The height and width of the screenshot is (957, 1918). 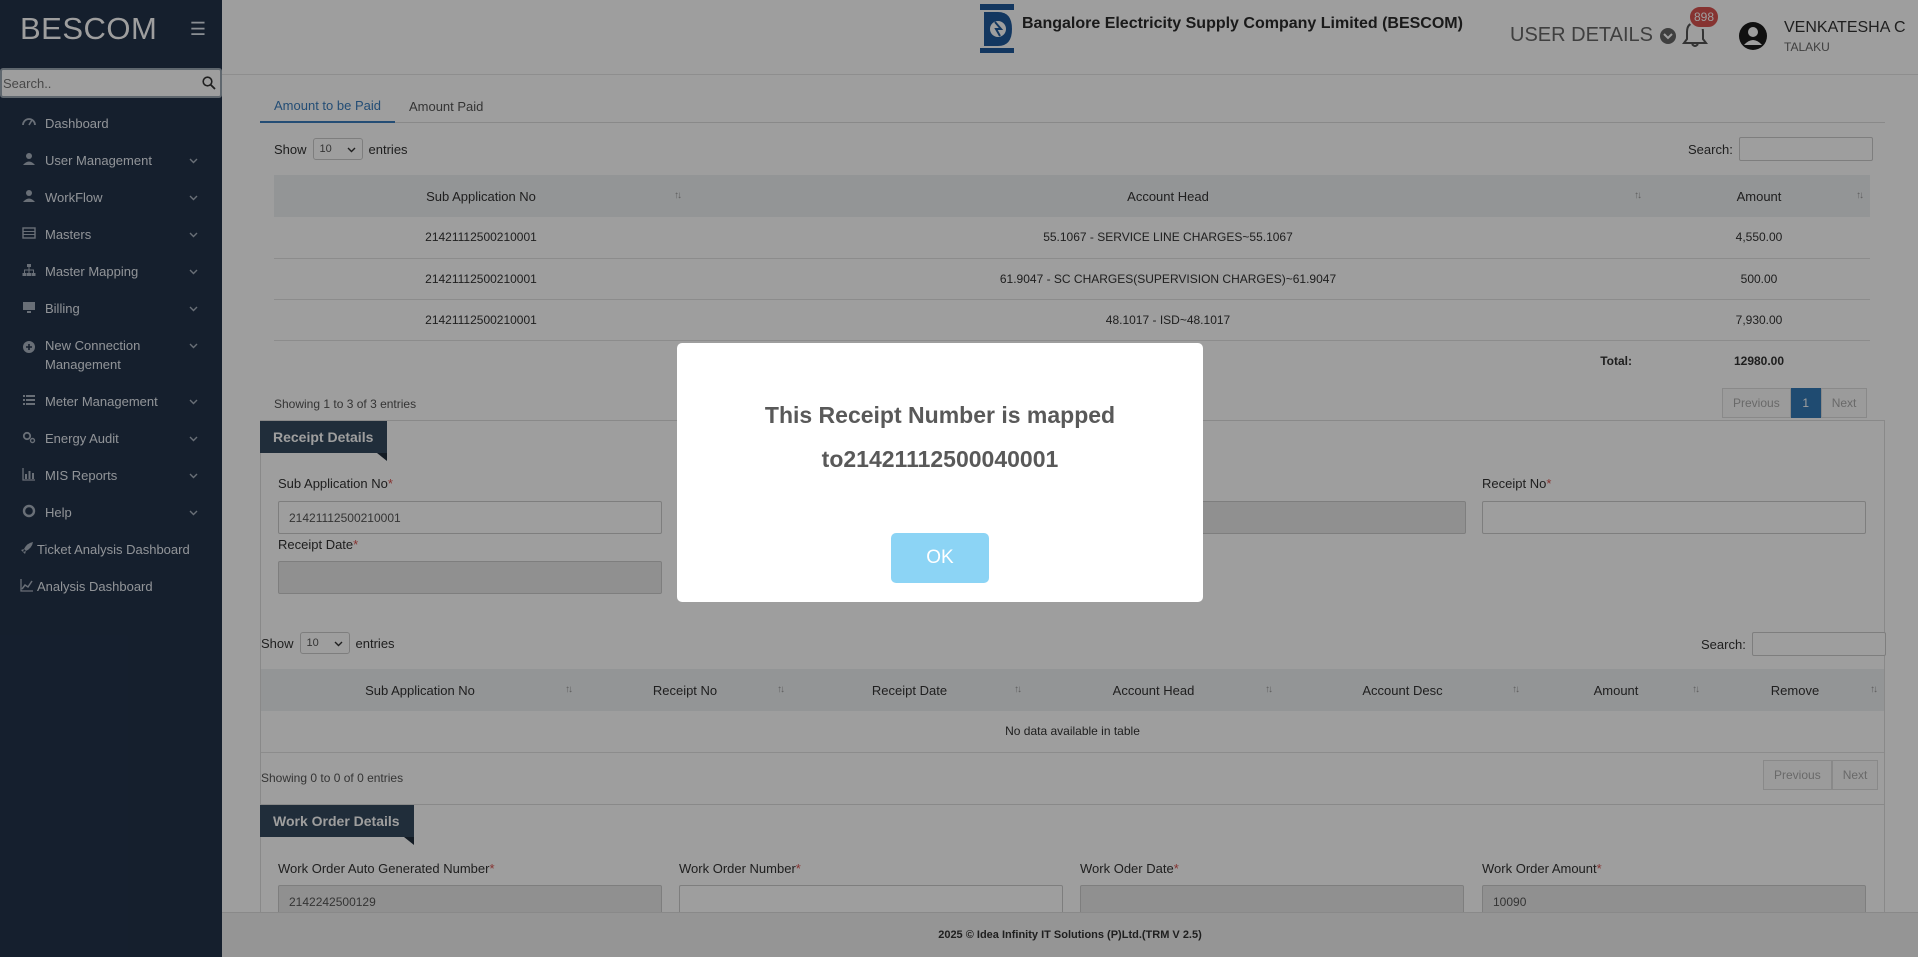 What do you see at coordinates (940, 459) in the screenshot?
I see `alert-message-line2: to21421112500040001` at bounding box center [940, 459].